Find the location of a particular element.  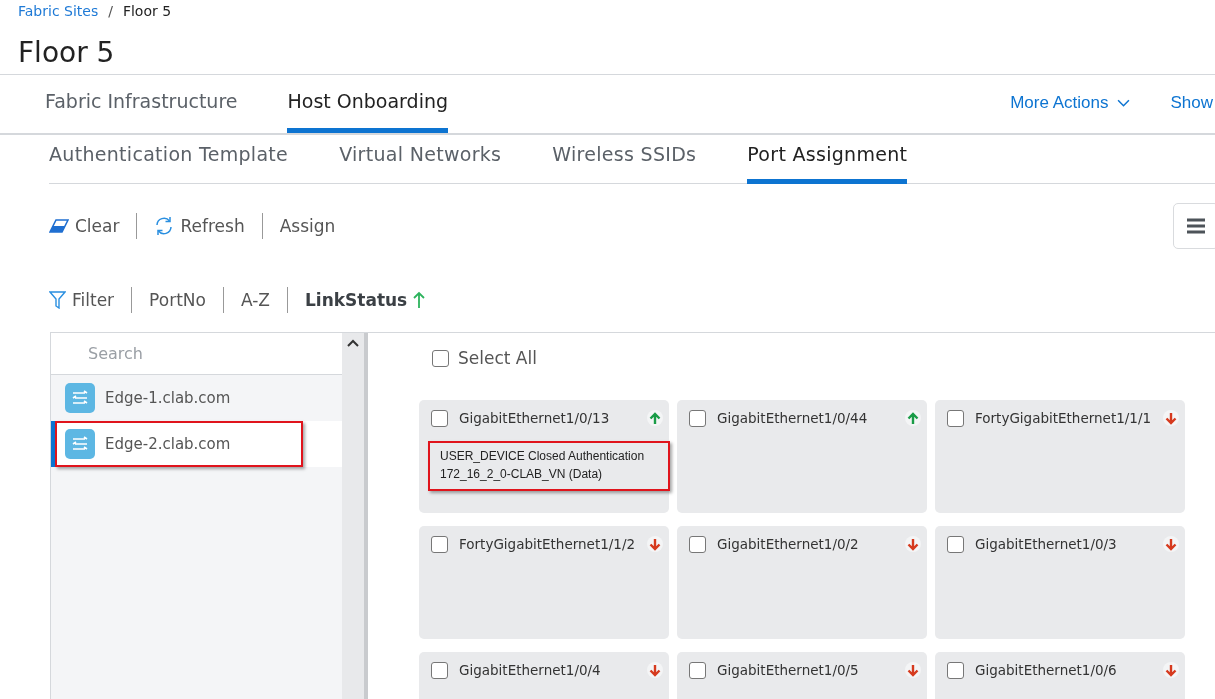

port-name: GigabitEthernet1/0/4 is located at coordinates (530, 670).